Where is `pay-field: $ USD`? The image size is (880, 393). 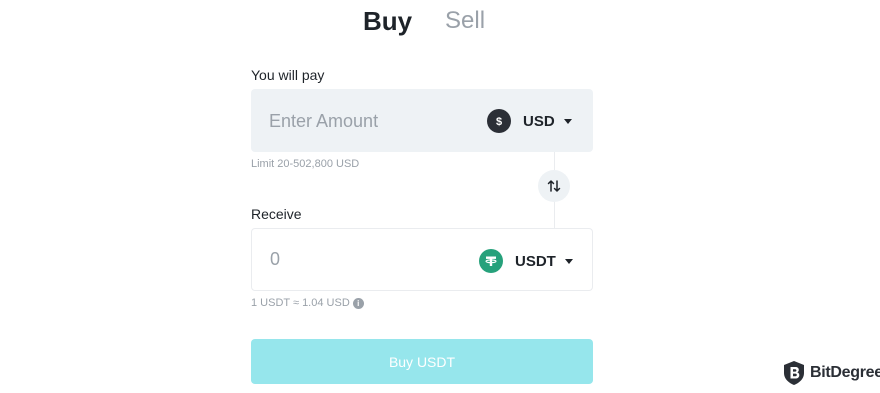 pay-field: $ USD is located at coordinates (422, 120).